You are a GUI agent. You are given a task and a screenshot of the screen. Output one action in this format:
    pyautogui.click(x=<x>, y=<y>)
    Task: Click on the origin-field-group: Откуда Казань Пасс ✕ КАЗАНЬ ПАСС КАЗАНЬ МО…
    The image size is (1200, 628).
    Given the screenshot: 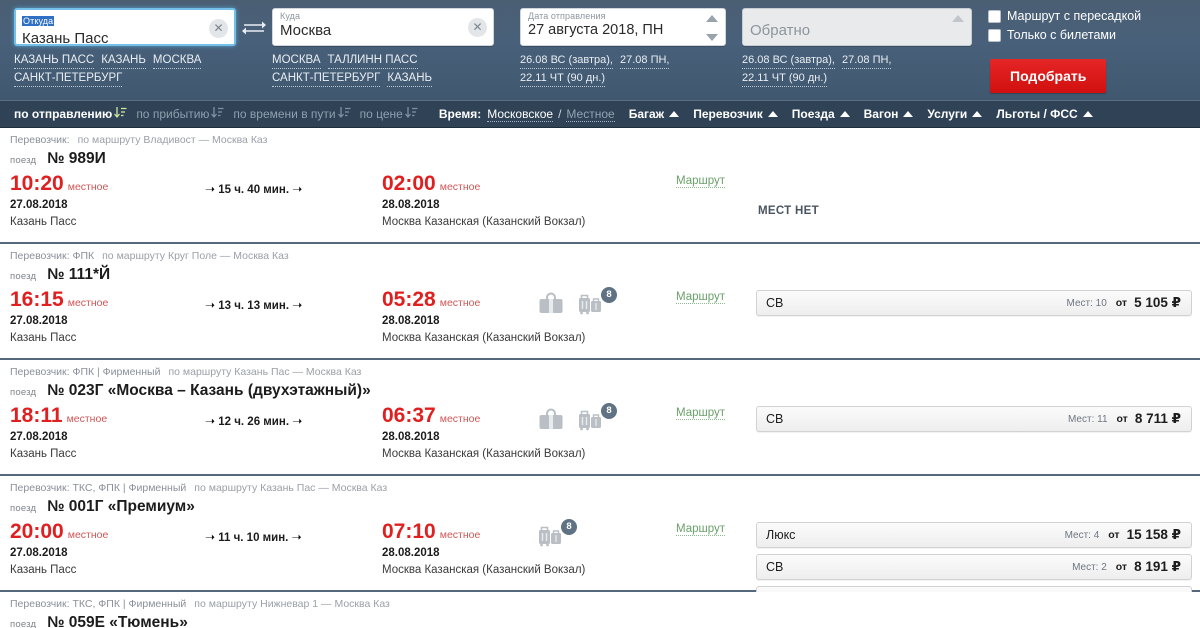 What is the action you would take?
    pyautogui.click(x=125, y=47)
    